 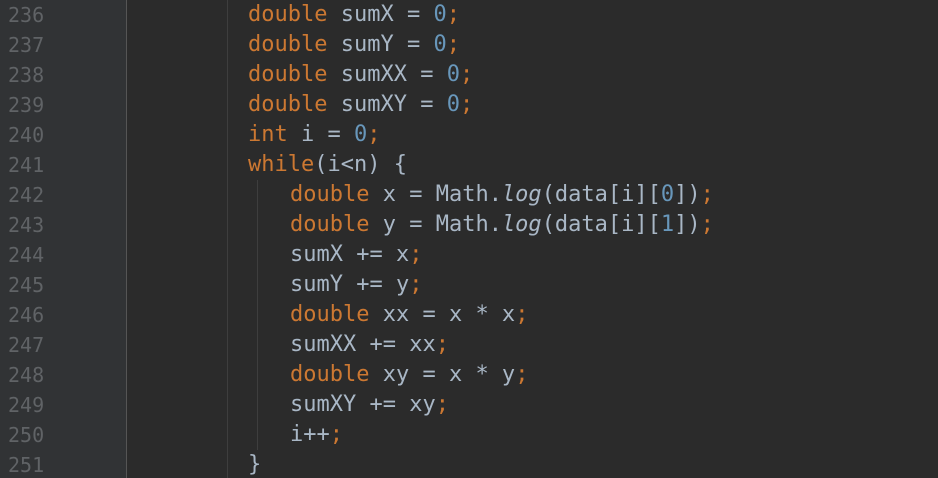 What do you see at coordinates (26, 45) in the screenshot?
I see `line-number: 237` at bounding box center [26, 45].